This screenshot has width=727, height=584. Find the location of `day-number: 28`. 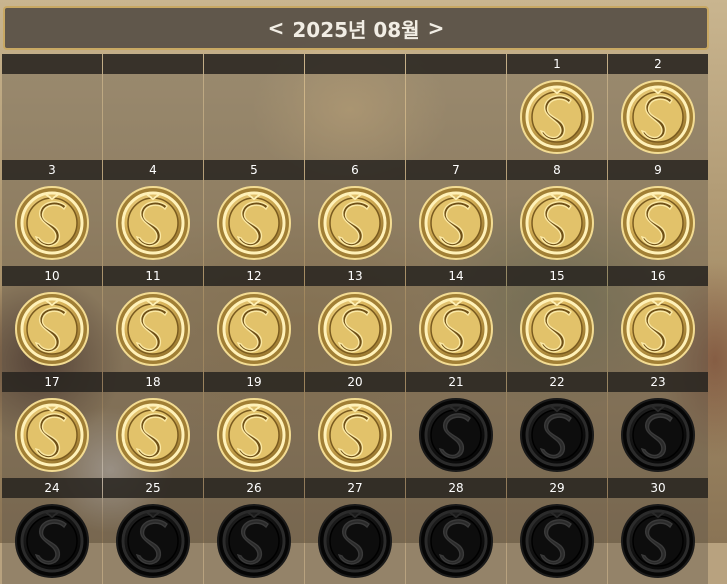

day-number: 28 is located at coordinates (456, 488).